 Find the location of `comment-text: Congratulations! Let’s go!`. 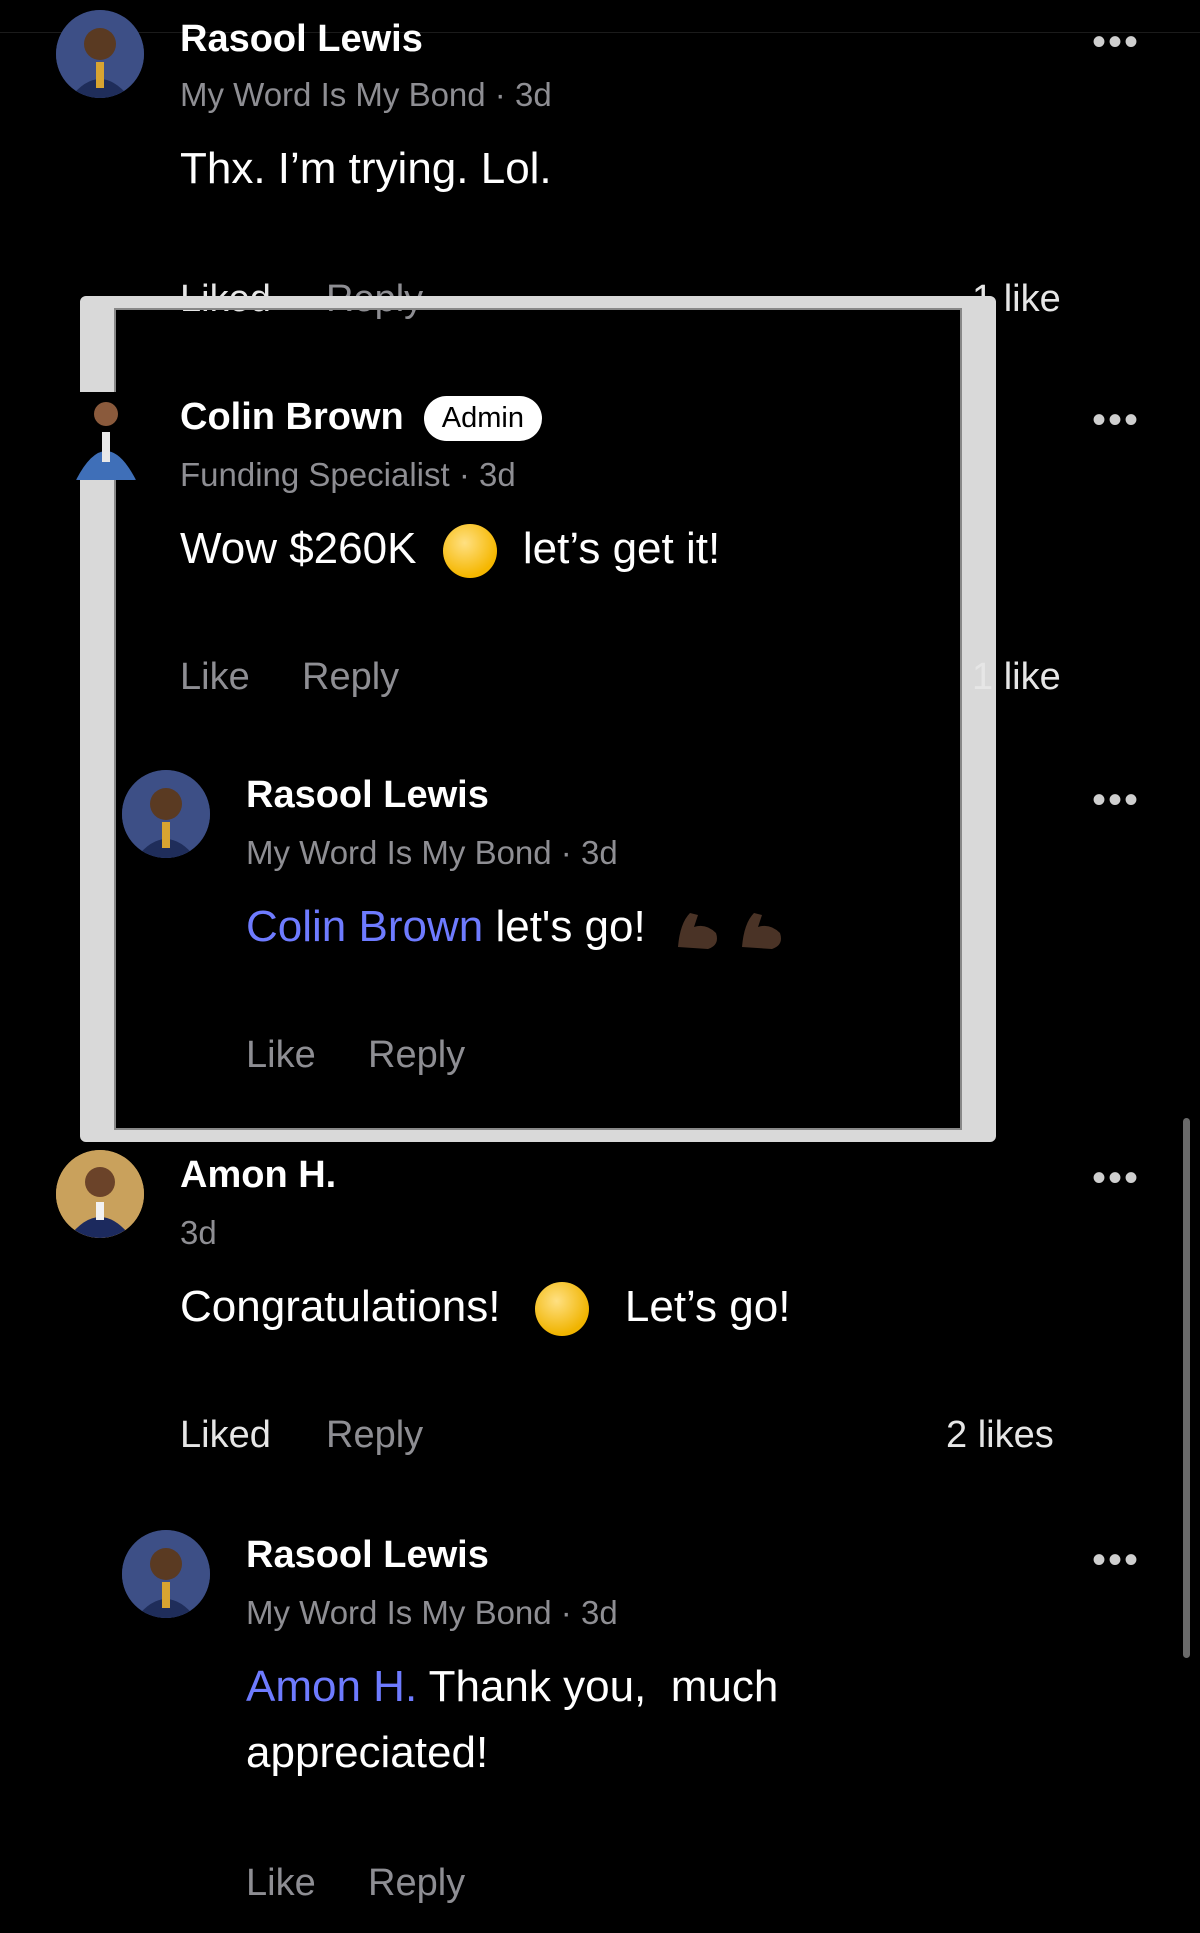

comment-text: Congratulations! Let’s go! is located at coordinates (485, 1307).